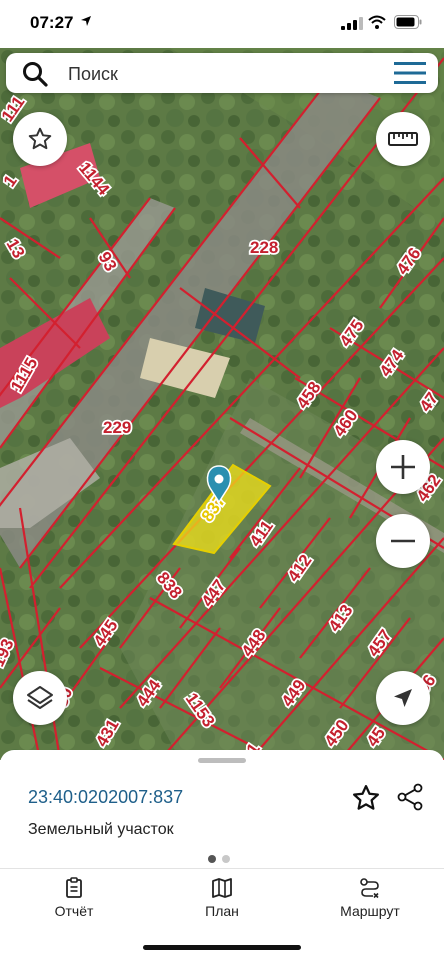 Image resolution: width=444 pixels, height=961 pixels. Describe the element at coordinates (218, 74) in the screenshot. I see `search-input` at that location.